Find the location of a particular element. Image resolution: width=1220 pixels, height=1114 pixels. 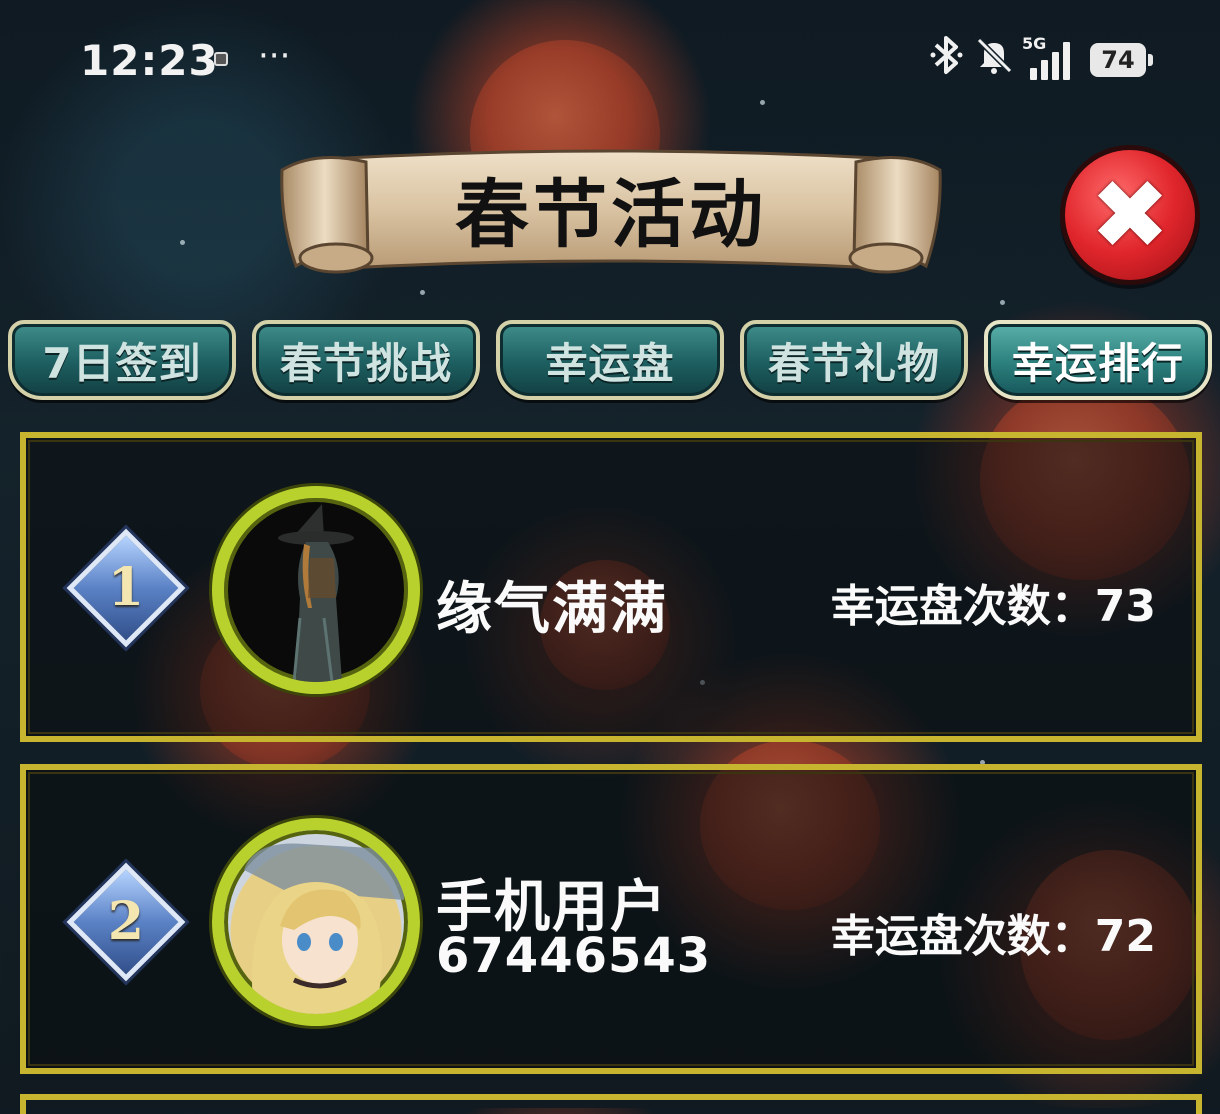

rank-number: 2 is located at coordinates (126, 921).